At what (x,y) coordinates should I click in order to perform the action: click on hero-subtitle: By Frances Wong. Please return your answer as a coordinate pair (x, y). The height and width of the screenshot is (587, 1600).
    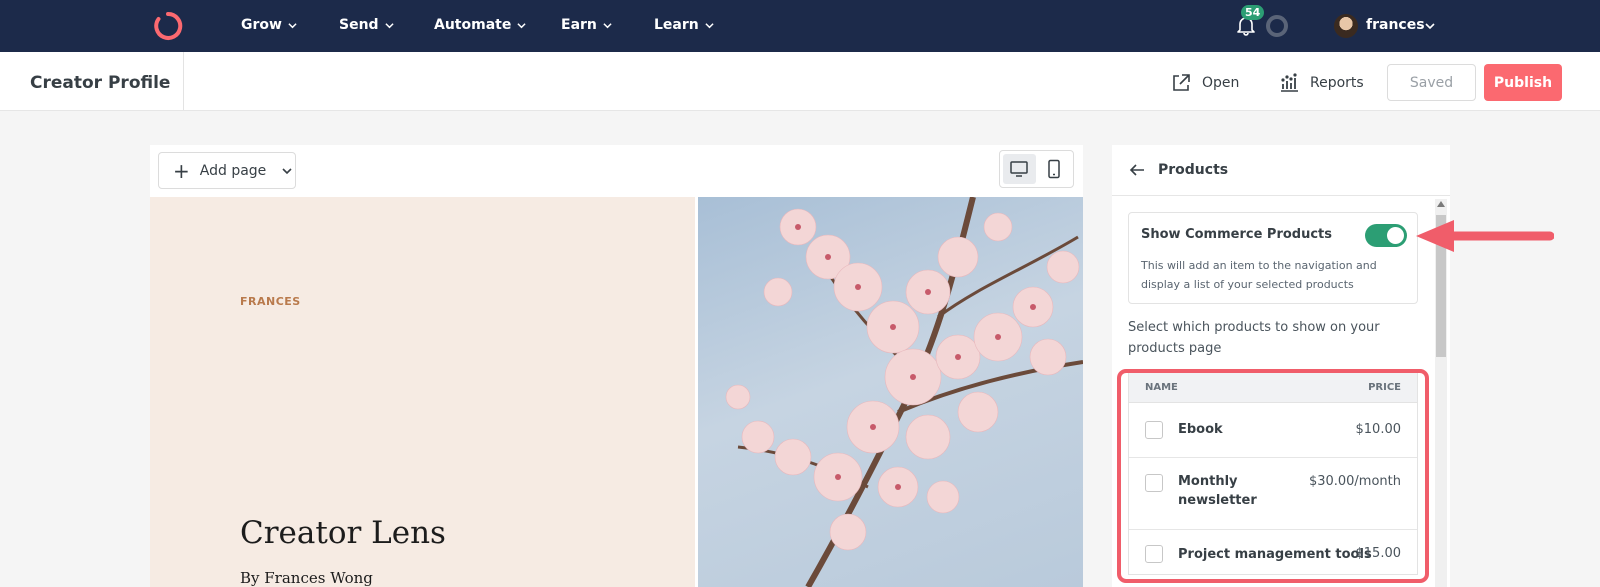
    Looking at the image, I should click on (306, 578).